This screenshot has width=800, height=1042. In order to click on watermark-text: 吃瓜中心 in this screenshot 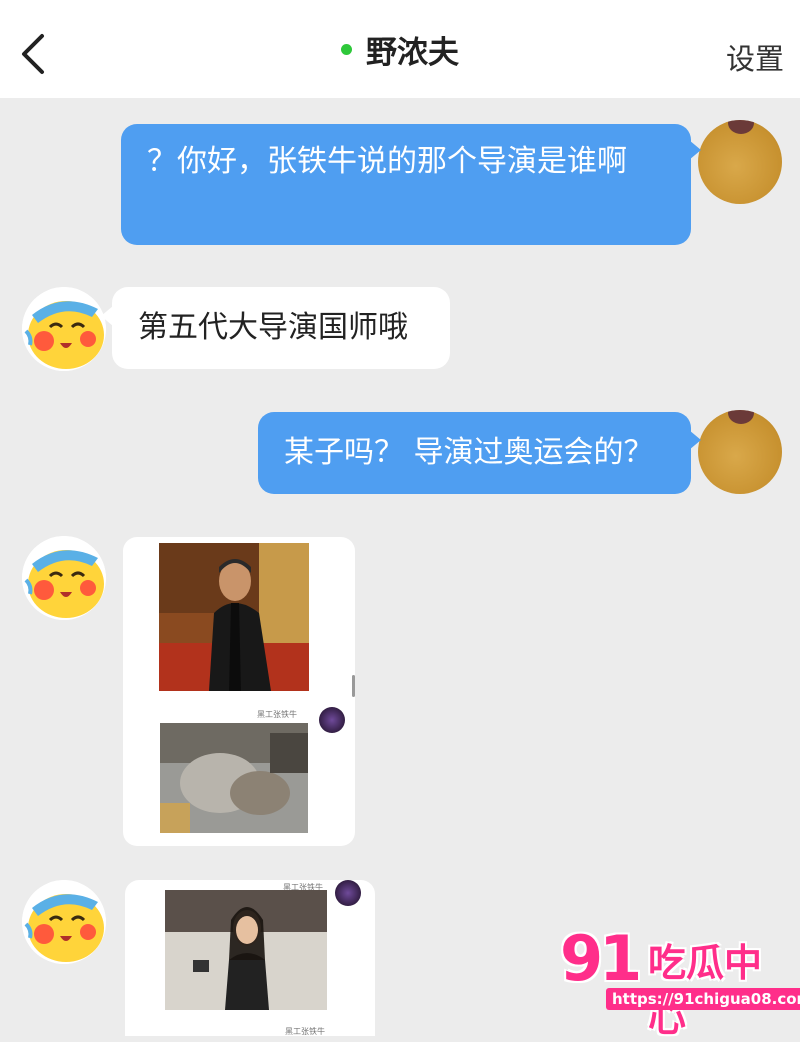, I will do `click(705, 990)`.